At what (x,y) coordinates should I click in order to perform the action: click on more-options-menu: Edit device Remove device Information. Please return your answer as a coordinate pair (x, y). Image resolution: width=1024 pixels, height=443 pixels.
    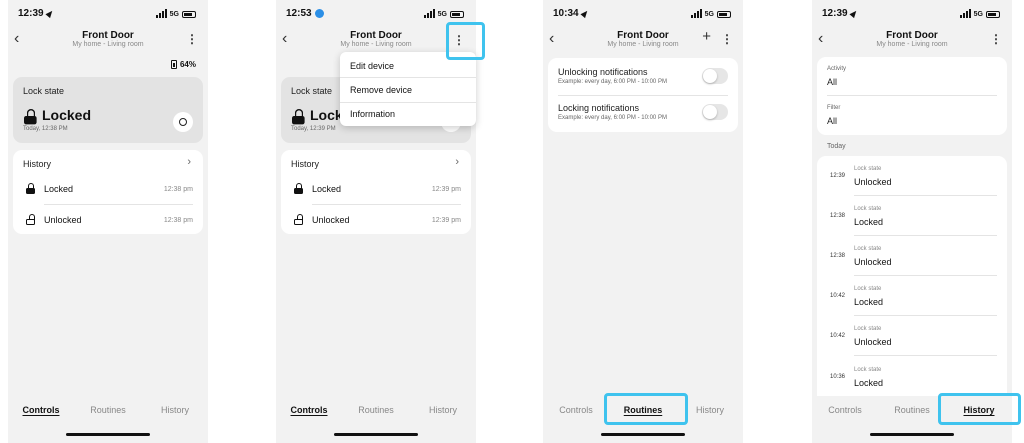
    Looking at the image, I should click on (408, 89).